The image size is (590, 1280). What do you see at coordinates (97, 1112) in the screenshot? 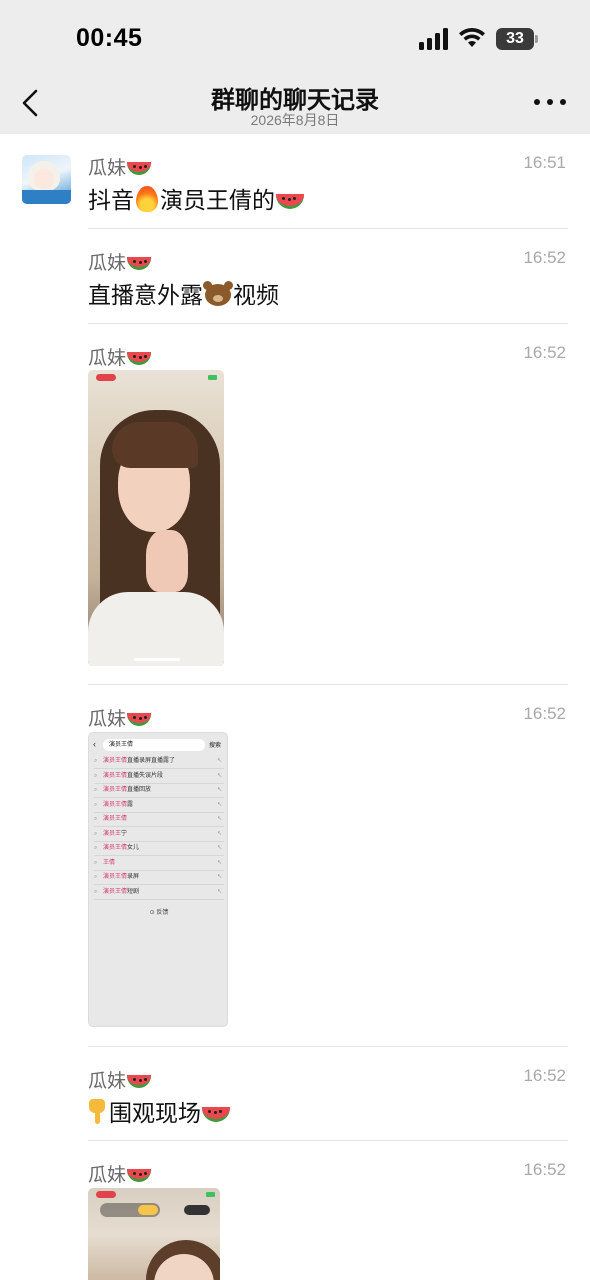
I see `pointing-down-icon` at bounding box center [97, 1112].